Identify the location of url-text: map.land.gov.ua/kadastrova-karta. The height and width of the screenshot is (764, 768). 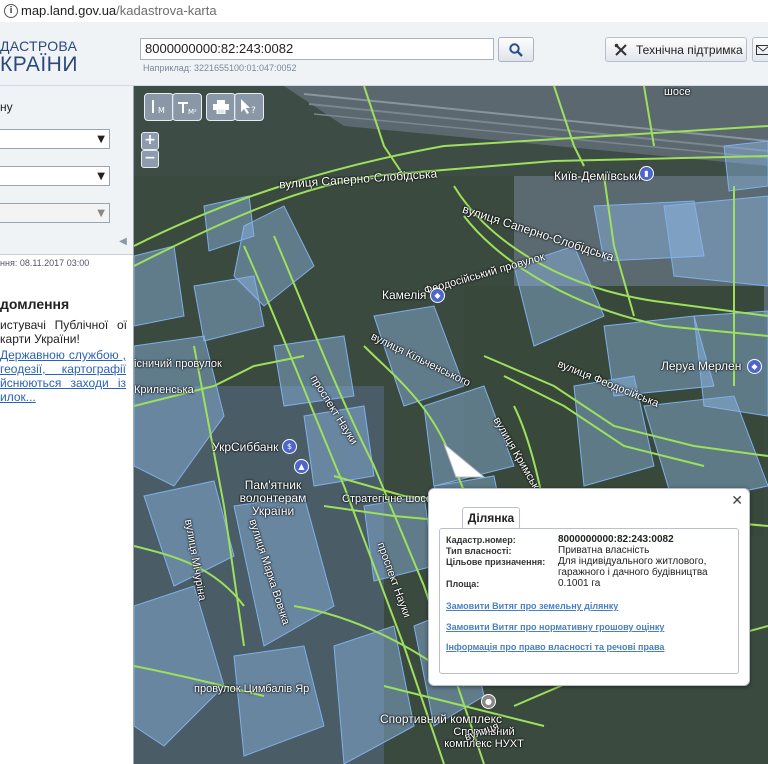
(119, 10).